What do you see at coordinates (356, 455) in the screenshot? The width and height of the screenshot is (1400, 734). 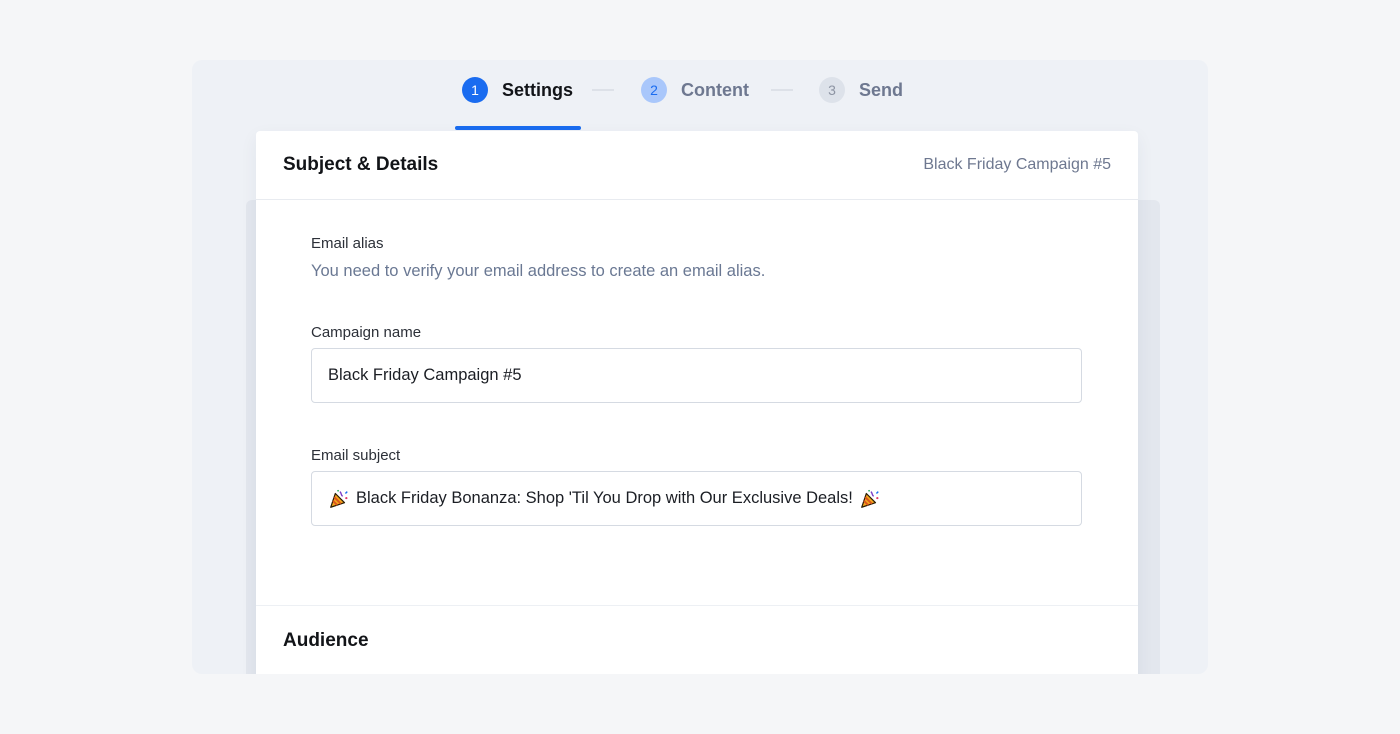 I see `email-subject-label: Email subject` at bounding box center [356, 455].